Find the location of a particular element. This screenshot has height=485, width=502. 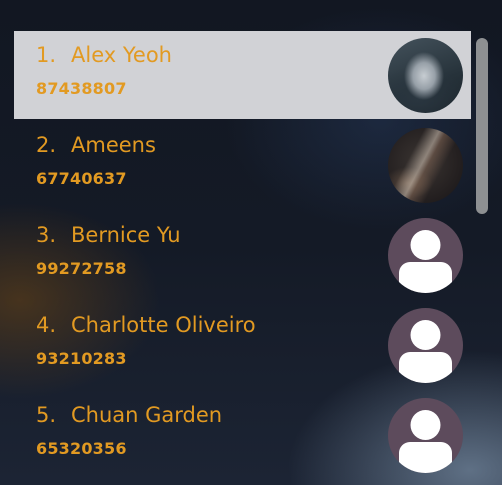

contact-index: 5. is located at coordinates (46, 415).